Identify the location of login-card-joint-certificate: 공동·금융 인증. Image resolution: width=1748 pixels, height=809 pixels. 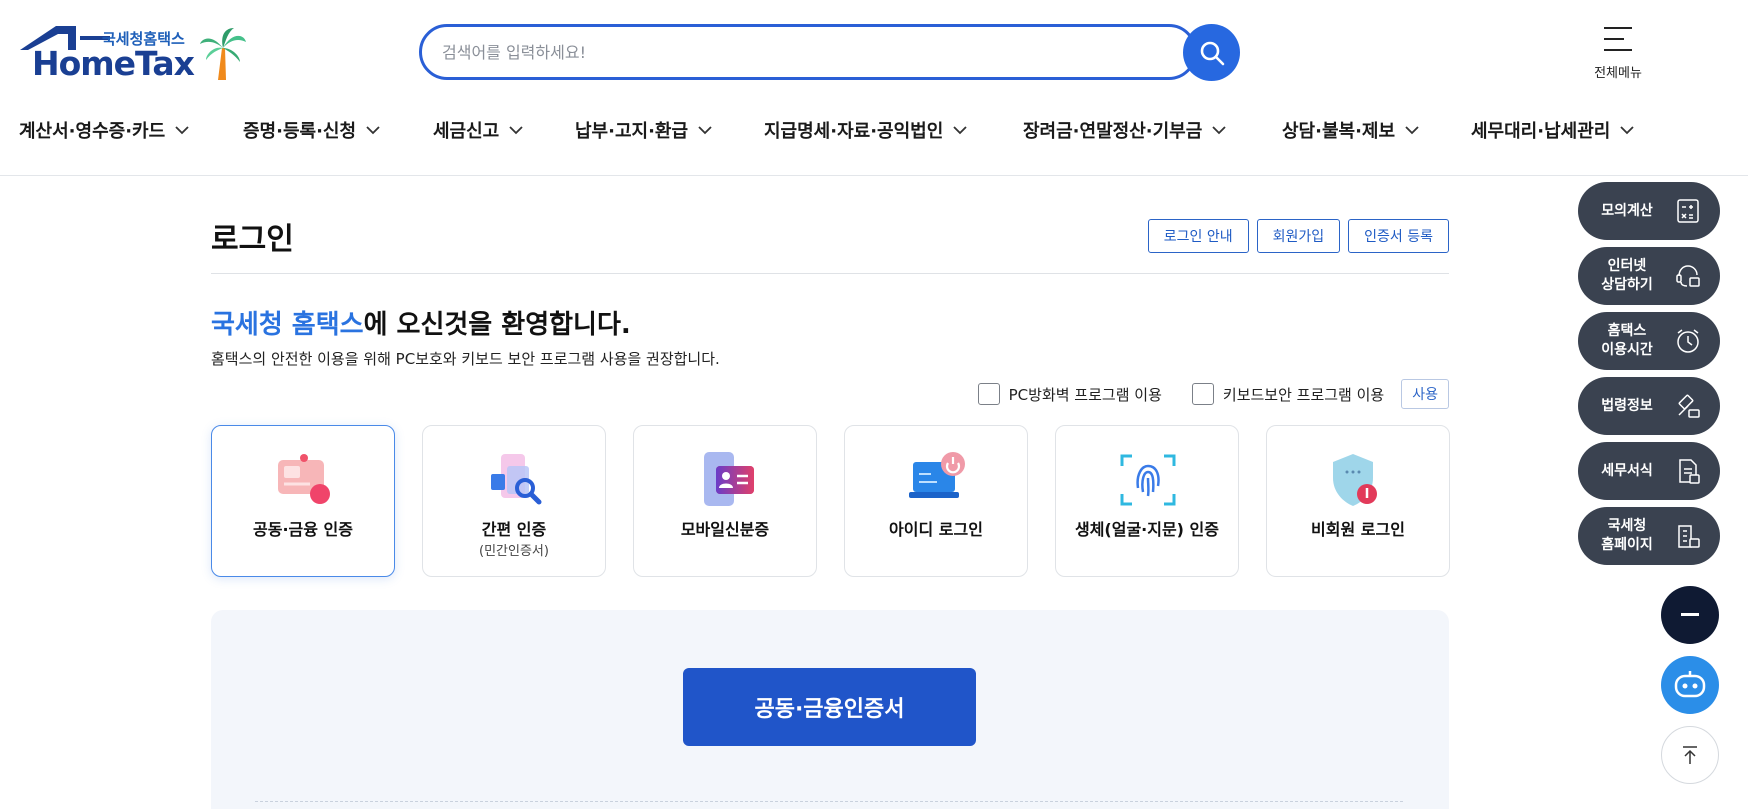
(303, 501).